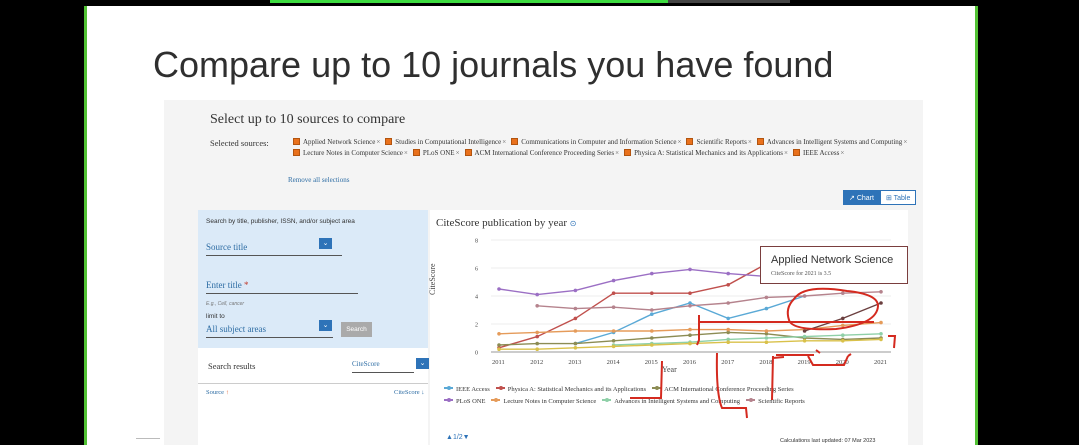 This screenshot has width=1079, height=445. I want to click on legend-label: Scientific Reports, so click(781, 401).